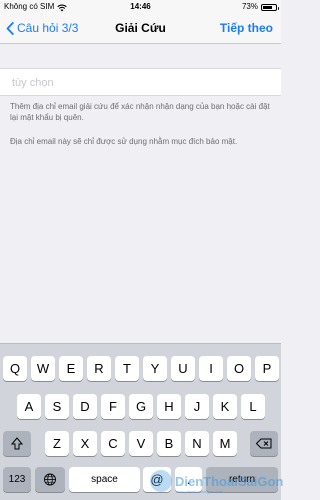 Image resolution: width=320 pixels, height=500 pixels. Describe the element at coordinates (10, 28) in the screenshot. I see `chevron-left-icon` at that location.